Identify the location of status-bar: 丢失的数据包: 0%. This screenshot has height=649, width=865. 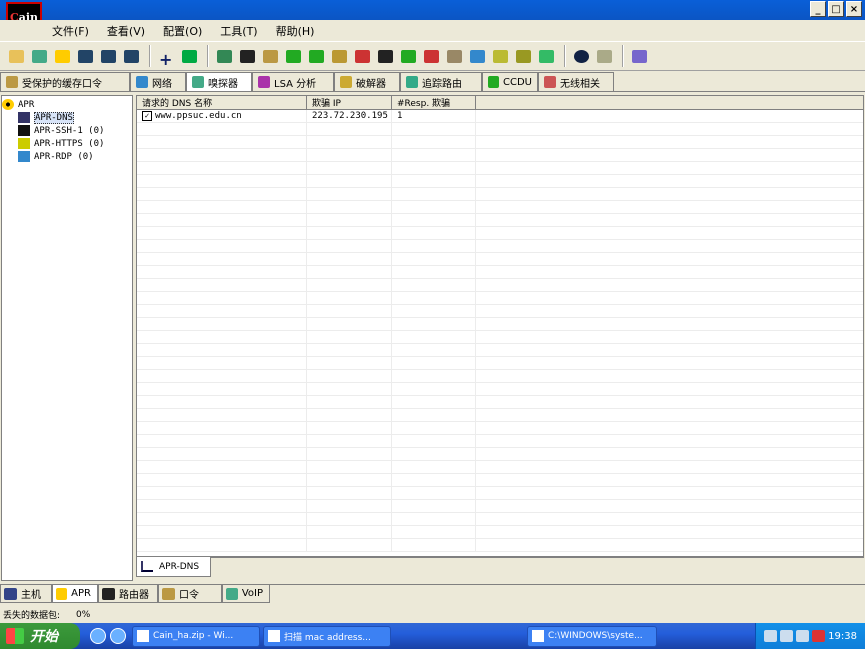
(432, 614).